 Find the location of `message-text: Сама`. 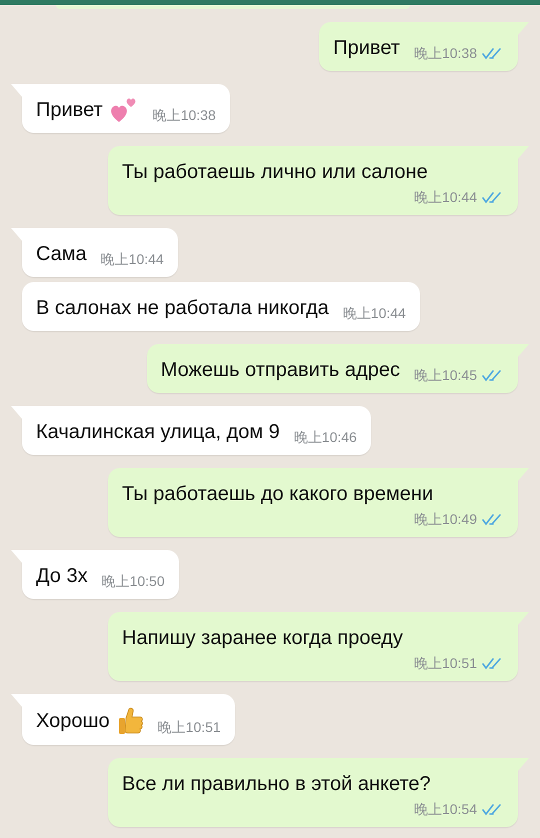

message-text: Сама is located at coordinates (61, 254).